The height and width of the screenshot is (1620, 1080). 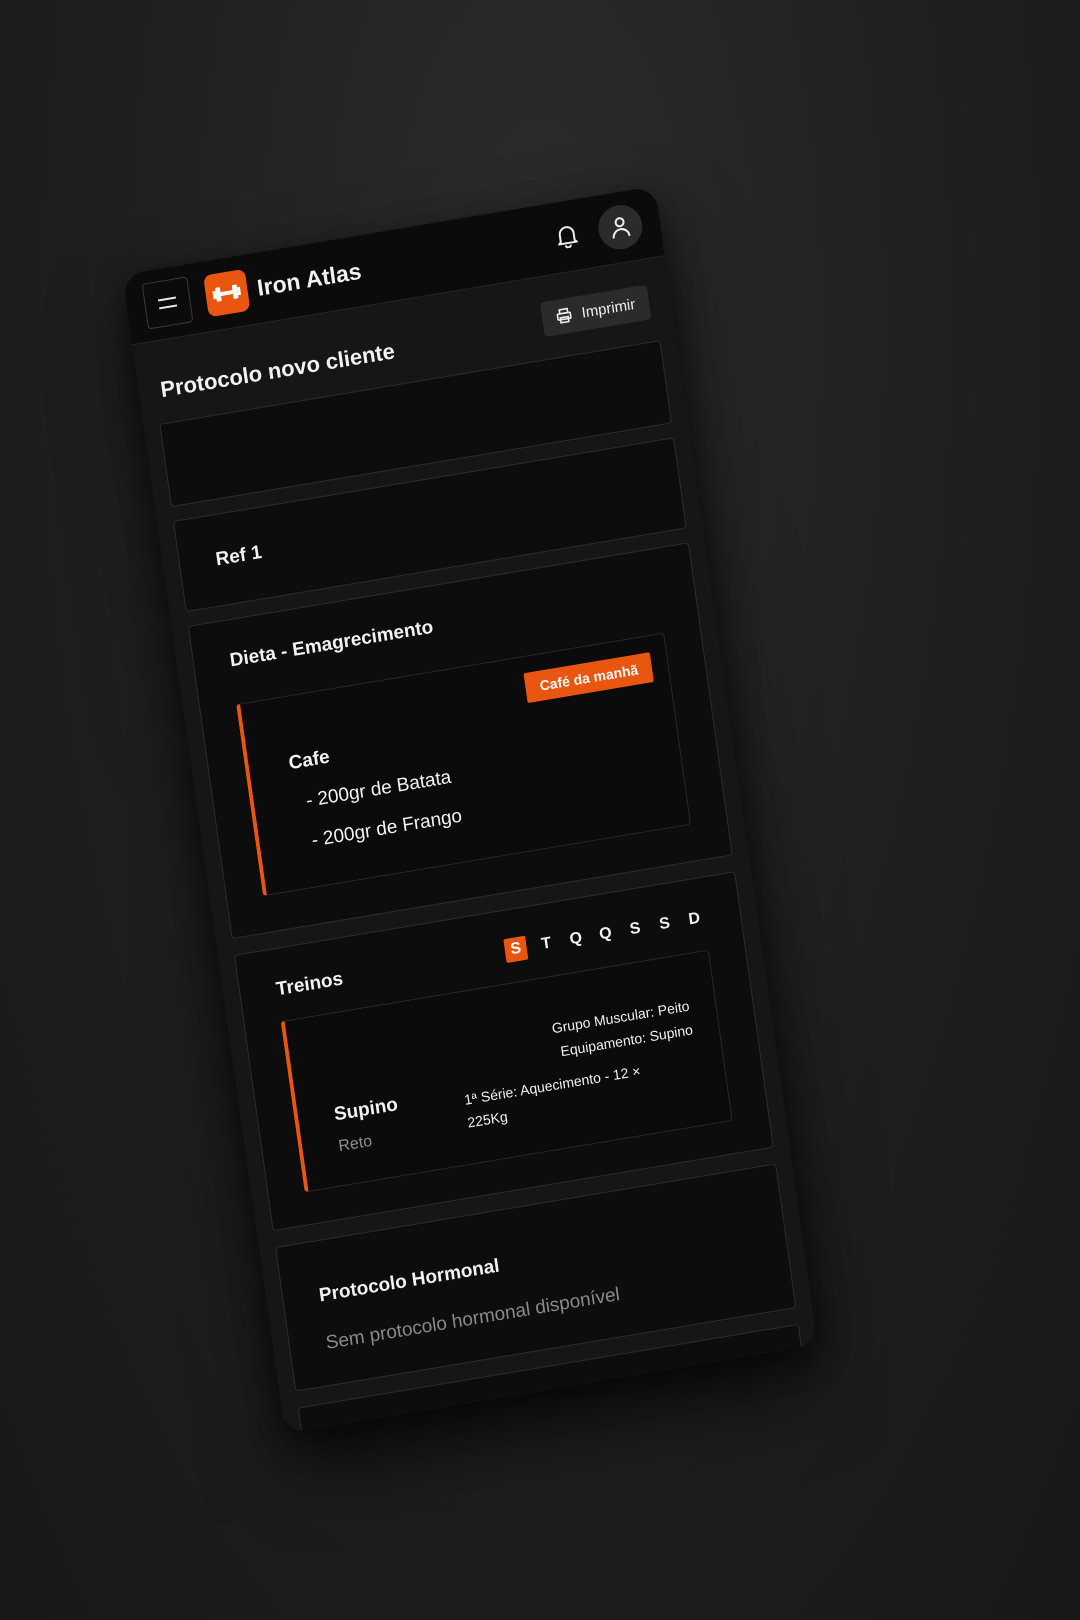 I want to click on exercise-name: Supino, so click(x=366, y=1110).